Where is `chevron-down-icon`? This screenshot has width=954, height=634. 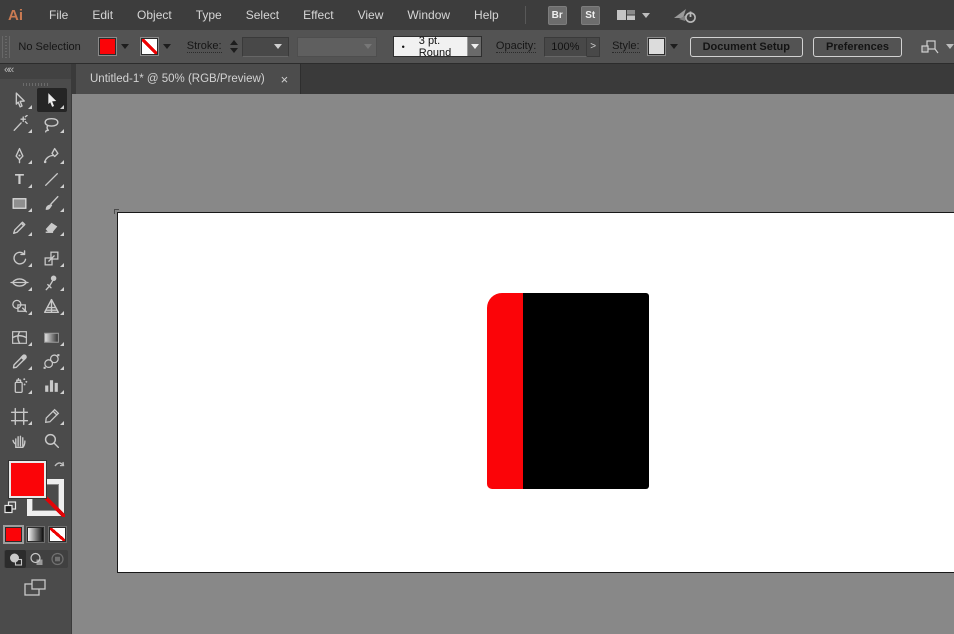 chevron-down-icon is located at coordinates (166, 46).